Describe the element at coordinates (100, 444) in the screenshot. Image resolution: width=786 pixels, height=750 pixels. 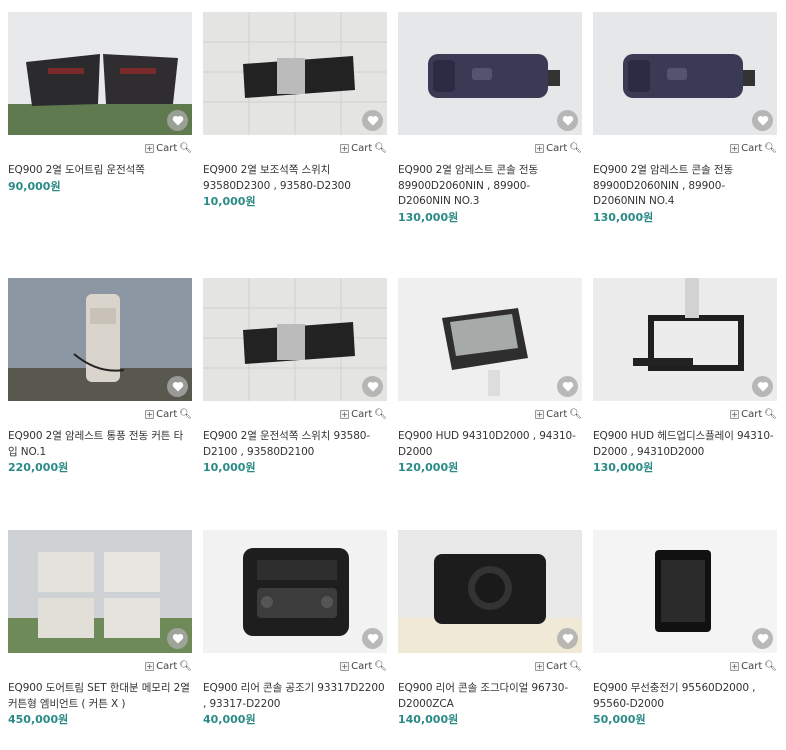
I see `product-title: EQ900 2열 암레스트 통풍 전동 커튼 타입 NO.1` at that location.